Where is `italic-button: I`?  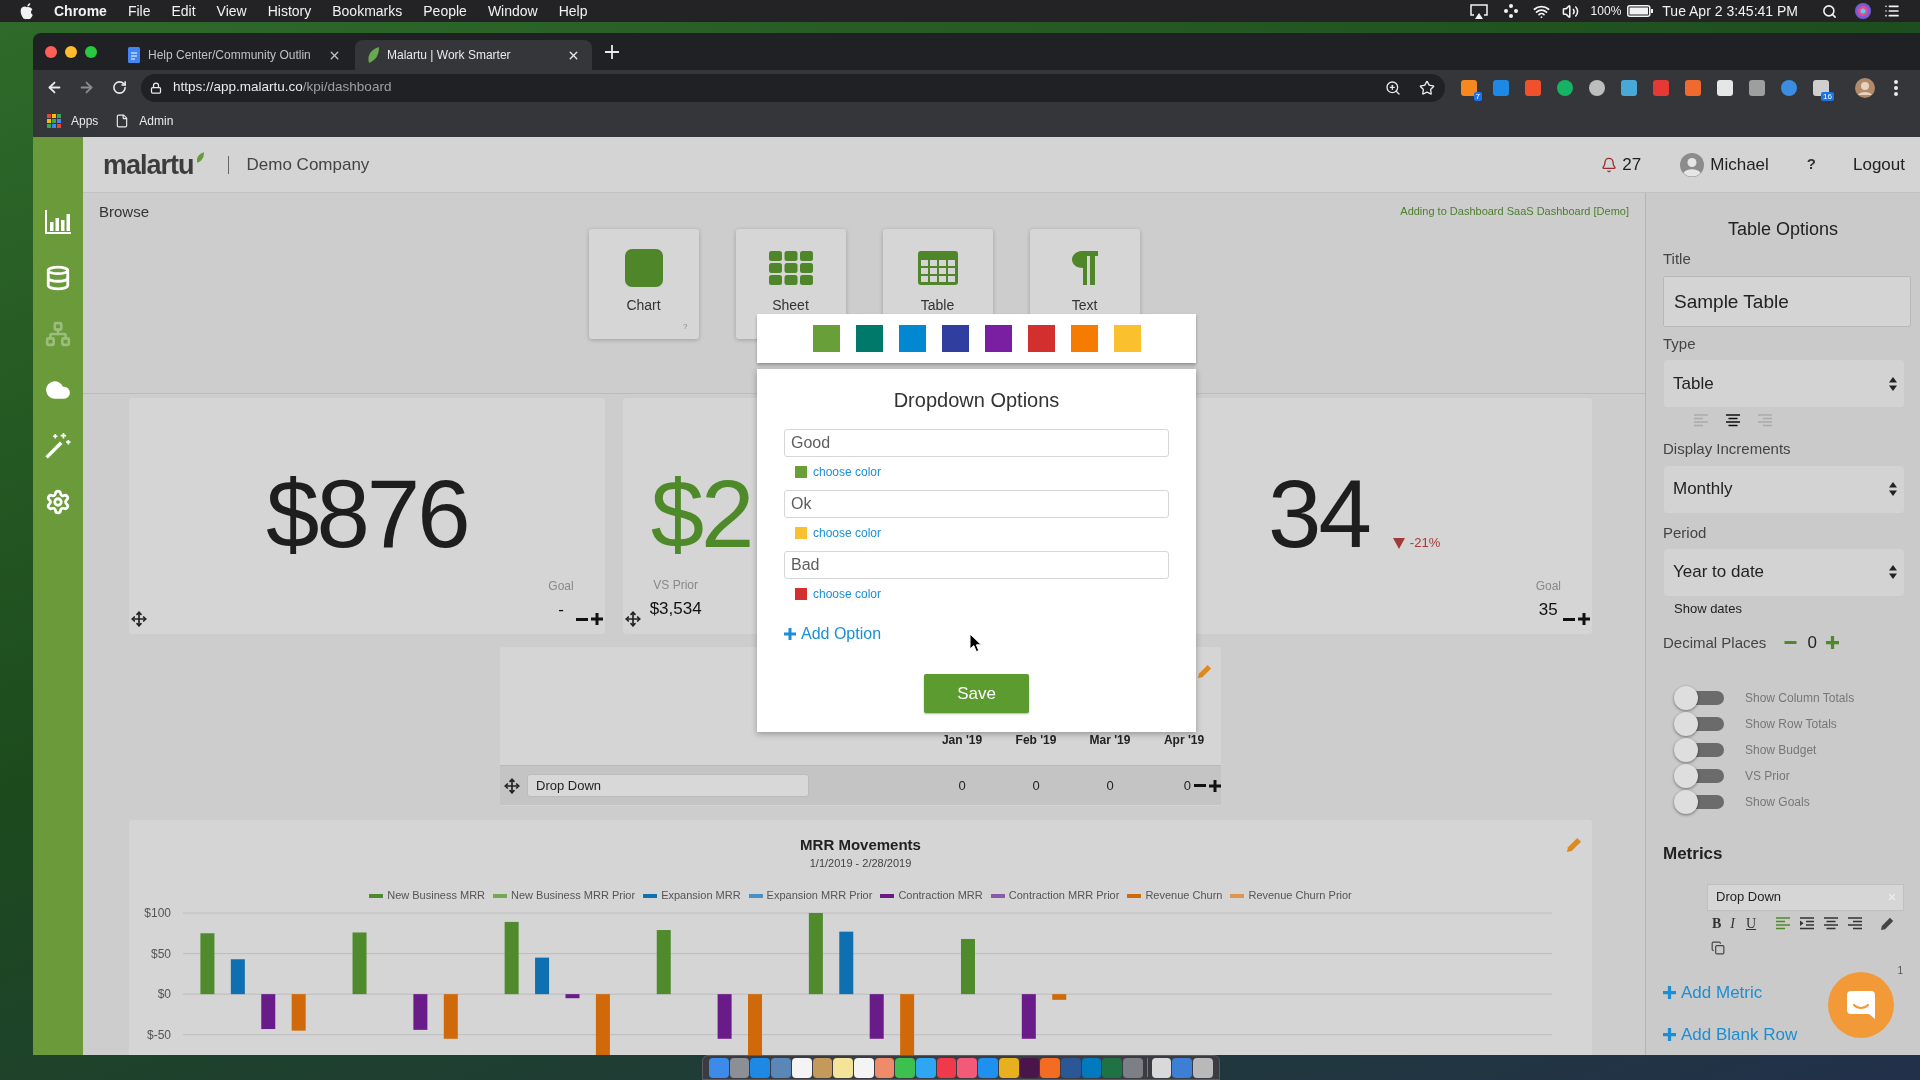 italic-button: I is located at coordinates (1732, 923).